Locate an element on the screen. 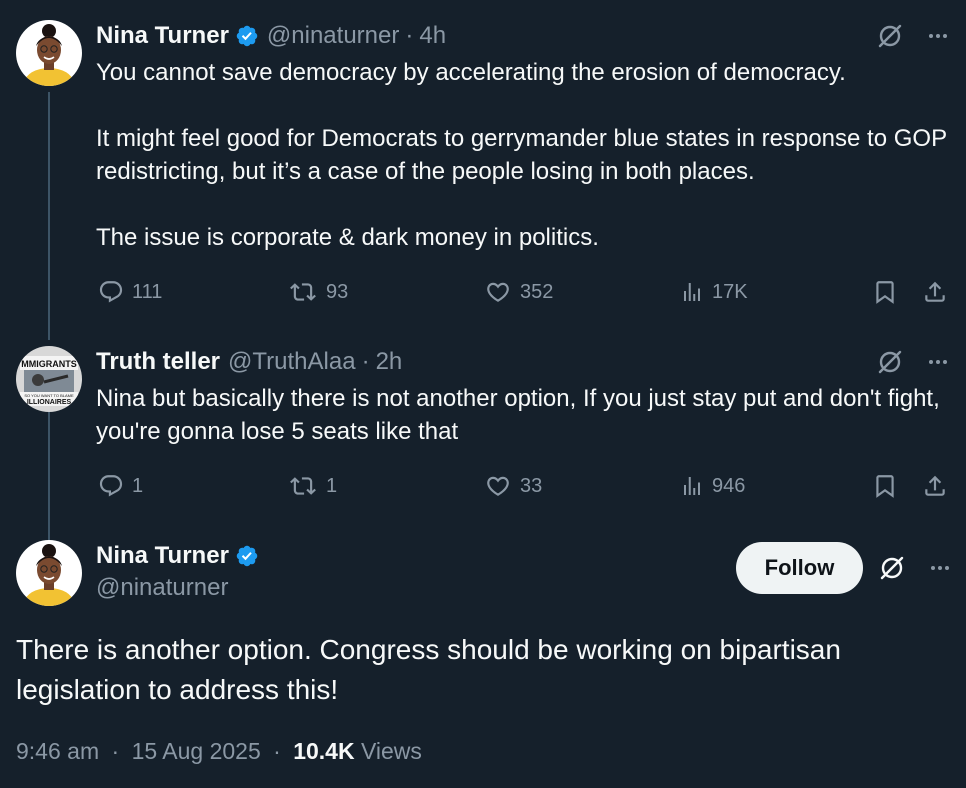 This screenshot has width=966, height=788. timestamp: 2h is located at coordinates (389, 362).